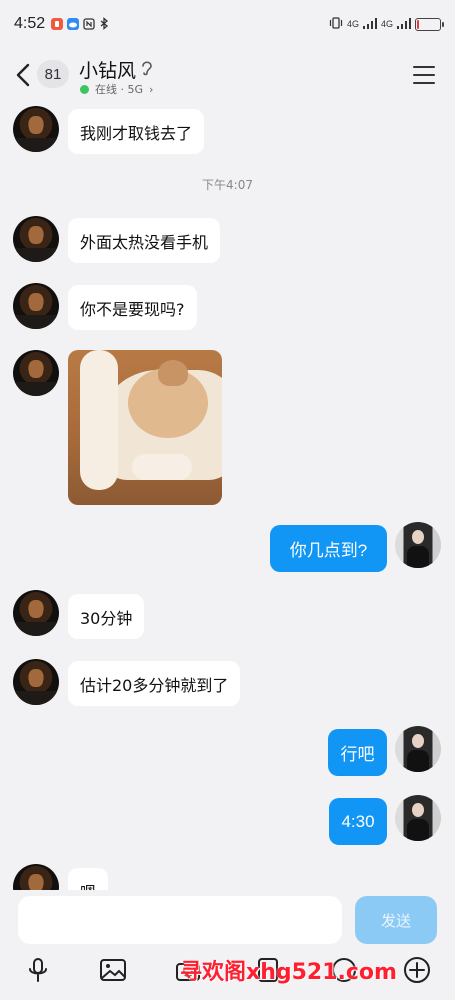 This screenshot has width=455, height=1000. What do you see at coordinates (119, 89) in the screenshot?
I see `online-status-text: 在线 · 5G` at bounding box center [119, 89].